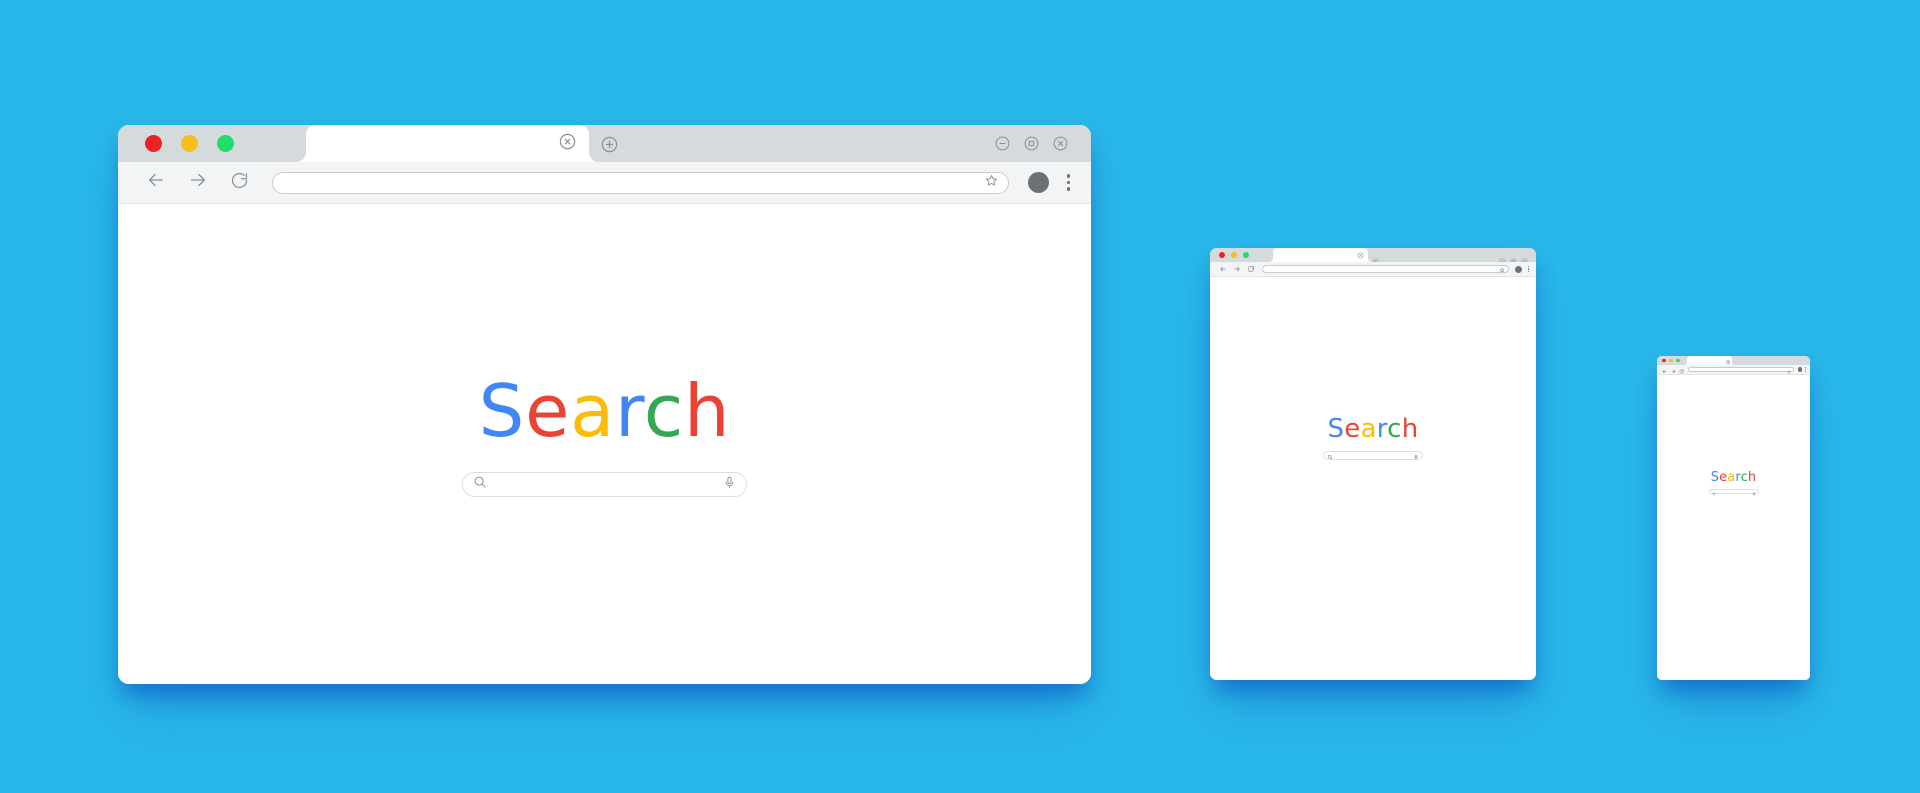 Image resolution: width=1920 pixels, height=793 pixels. I want to click on window-controls-desktop, so click(1031, 146).